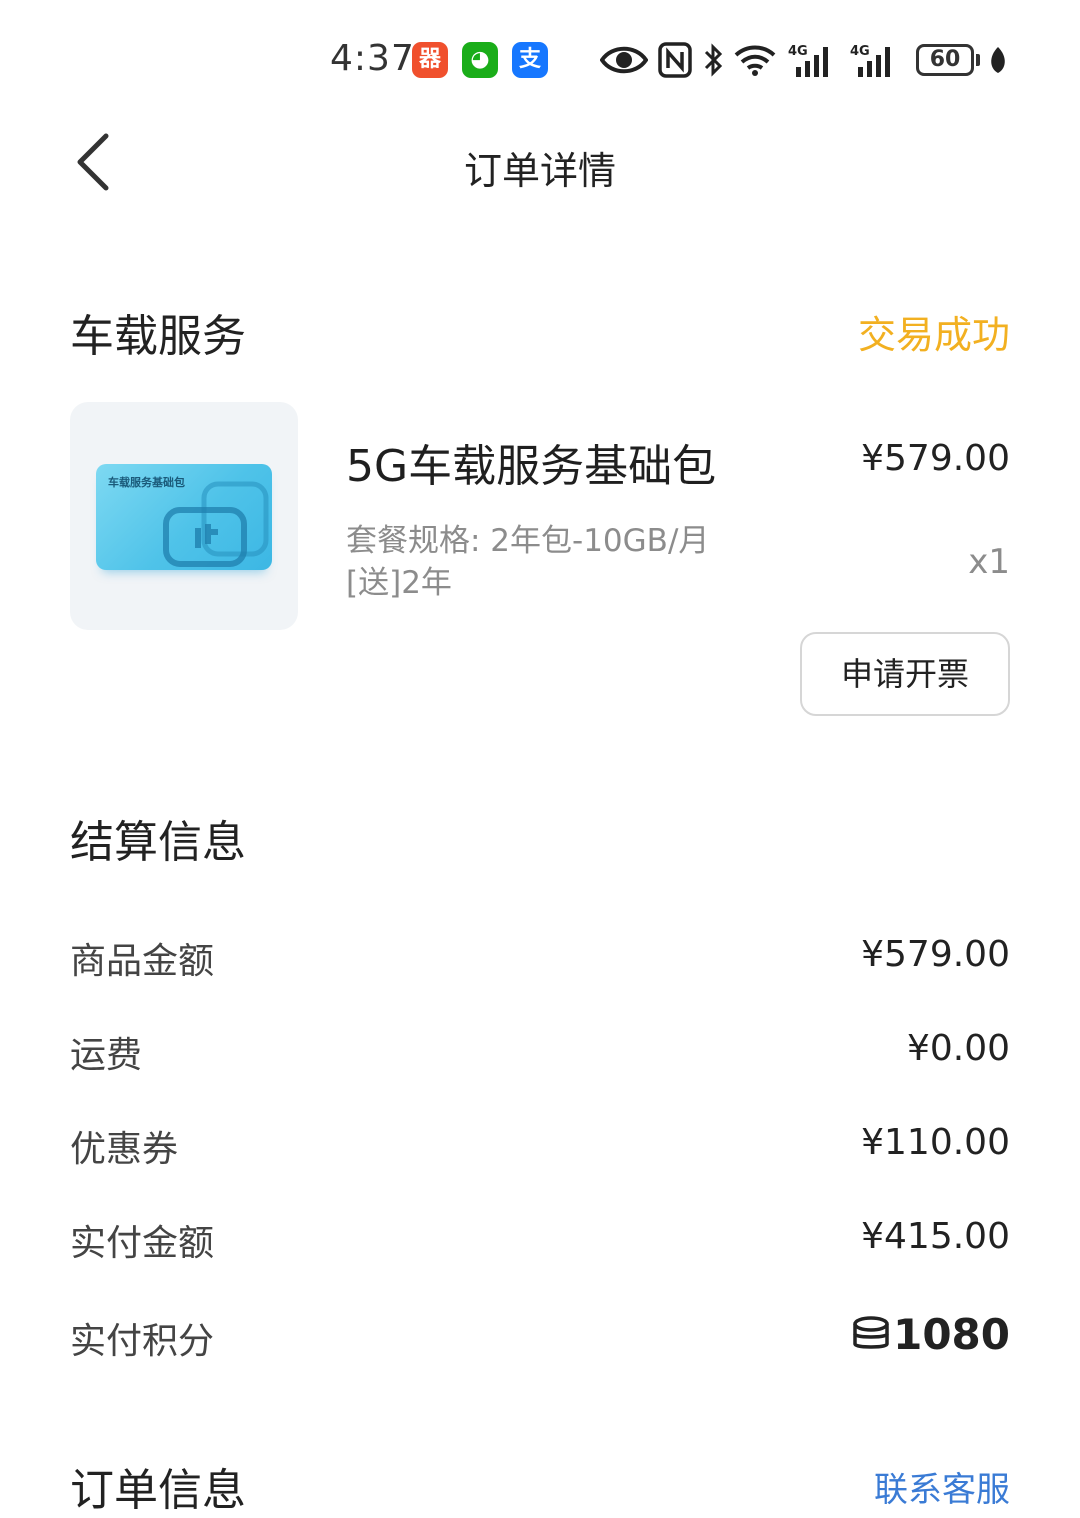  Describe the element at coordinates (480, 60) in the screenshot. I see `wechat-icon: ◕` at that location.